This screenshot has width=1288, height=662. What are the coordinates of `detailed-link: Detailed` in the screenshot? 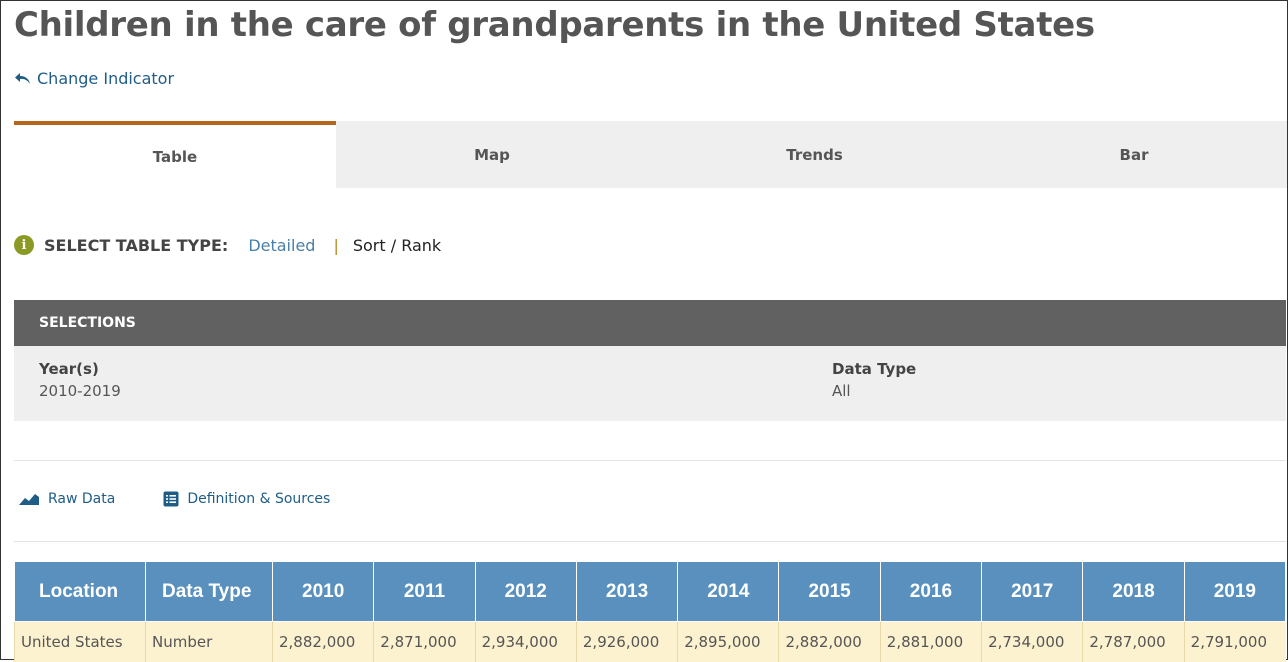 It's located at (281, 245).